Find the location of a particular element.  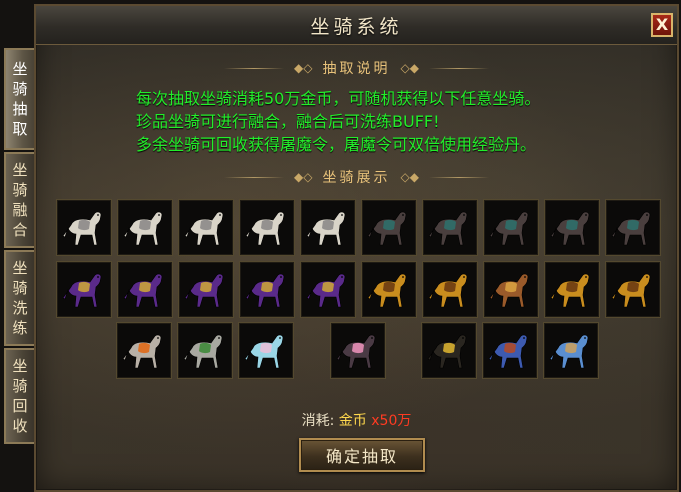

confirm-draw-button: 确定抽取 is located at coordinates (362, 455).